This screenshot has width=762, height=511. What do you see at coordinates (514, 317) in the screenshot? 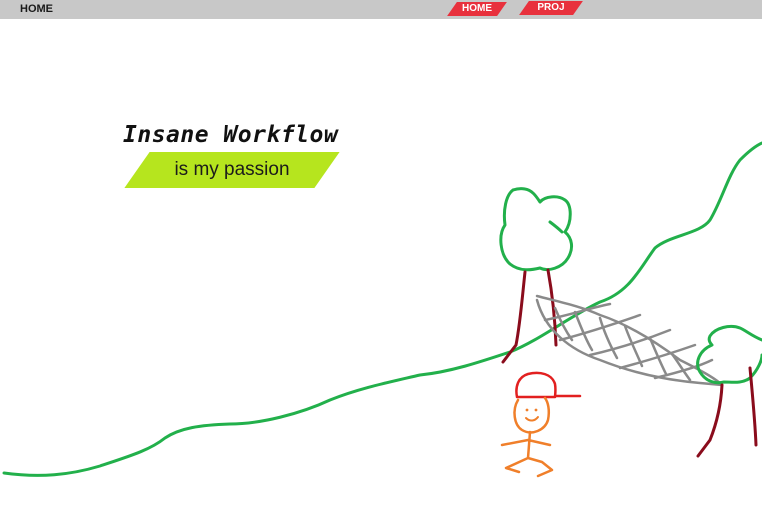
I see `tree-trunk-left-a` at bounding box center [514, 317].